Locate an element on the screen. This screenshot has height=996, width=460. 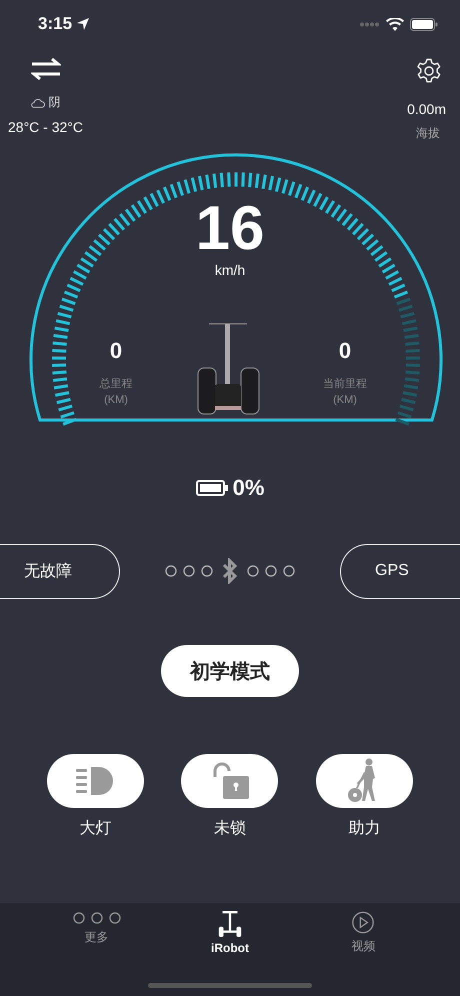
speed-unit: km/h is located at coordinates (230, 270).